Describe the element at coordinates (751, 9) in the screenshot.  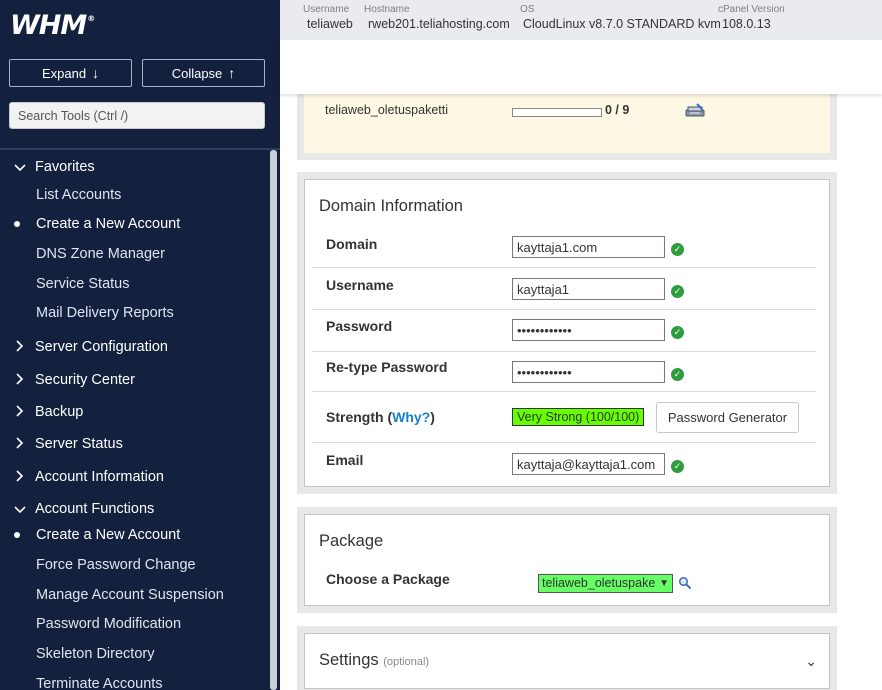
I see `header-cpanel-label: cPanel Version` at that location.